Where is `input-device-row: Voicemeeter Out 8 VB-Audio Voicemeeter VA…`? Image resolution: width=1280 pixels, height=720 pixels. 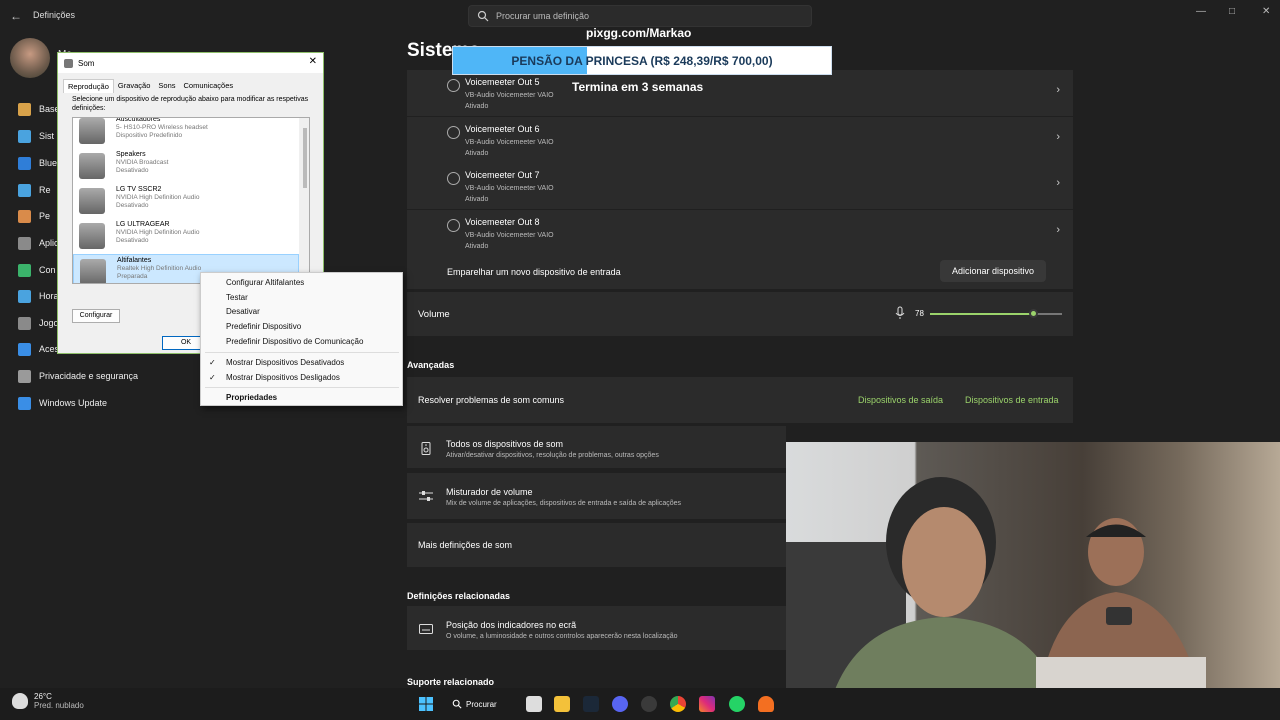 input-device-row: Voicemeeter Out 8 VB-Audio Voicemeeter VA… is located at coordinates (740, 233).